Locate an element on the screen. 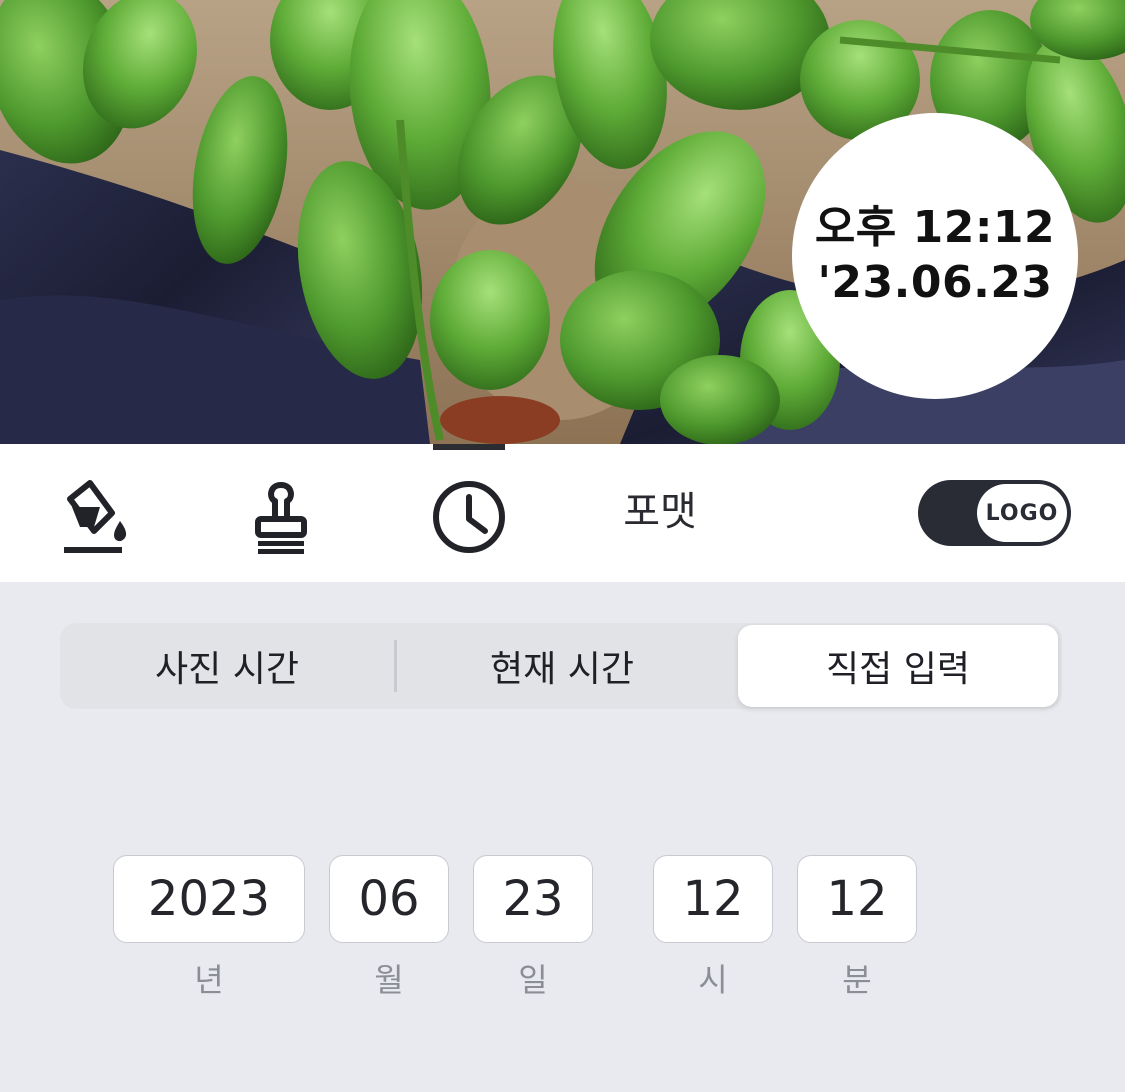  tool-stamp-button is located at coordinates (281, 517).